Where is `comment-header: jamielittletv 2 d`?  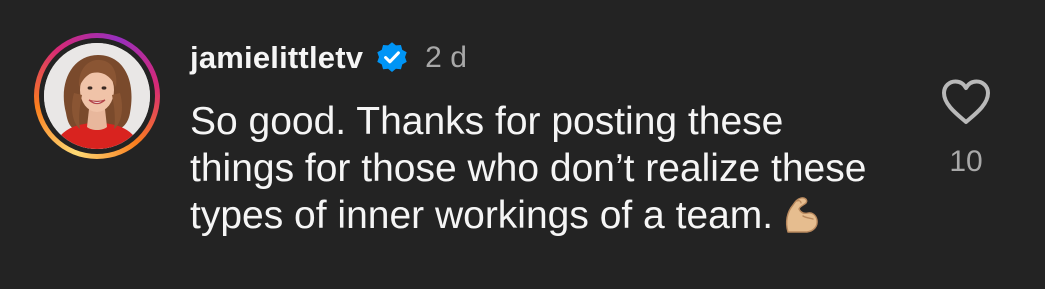 comment-header: jamielittletv 2 d is located at coordinates (328, 58).